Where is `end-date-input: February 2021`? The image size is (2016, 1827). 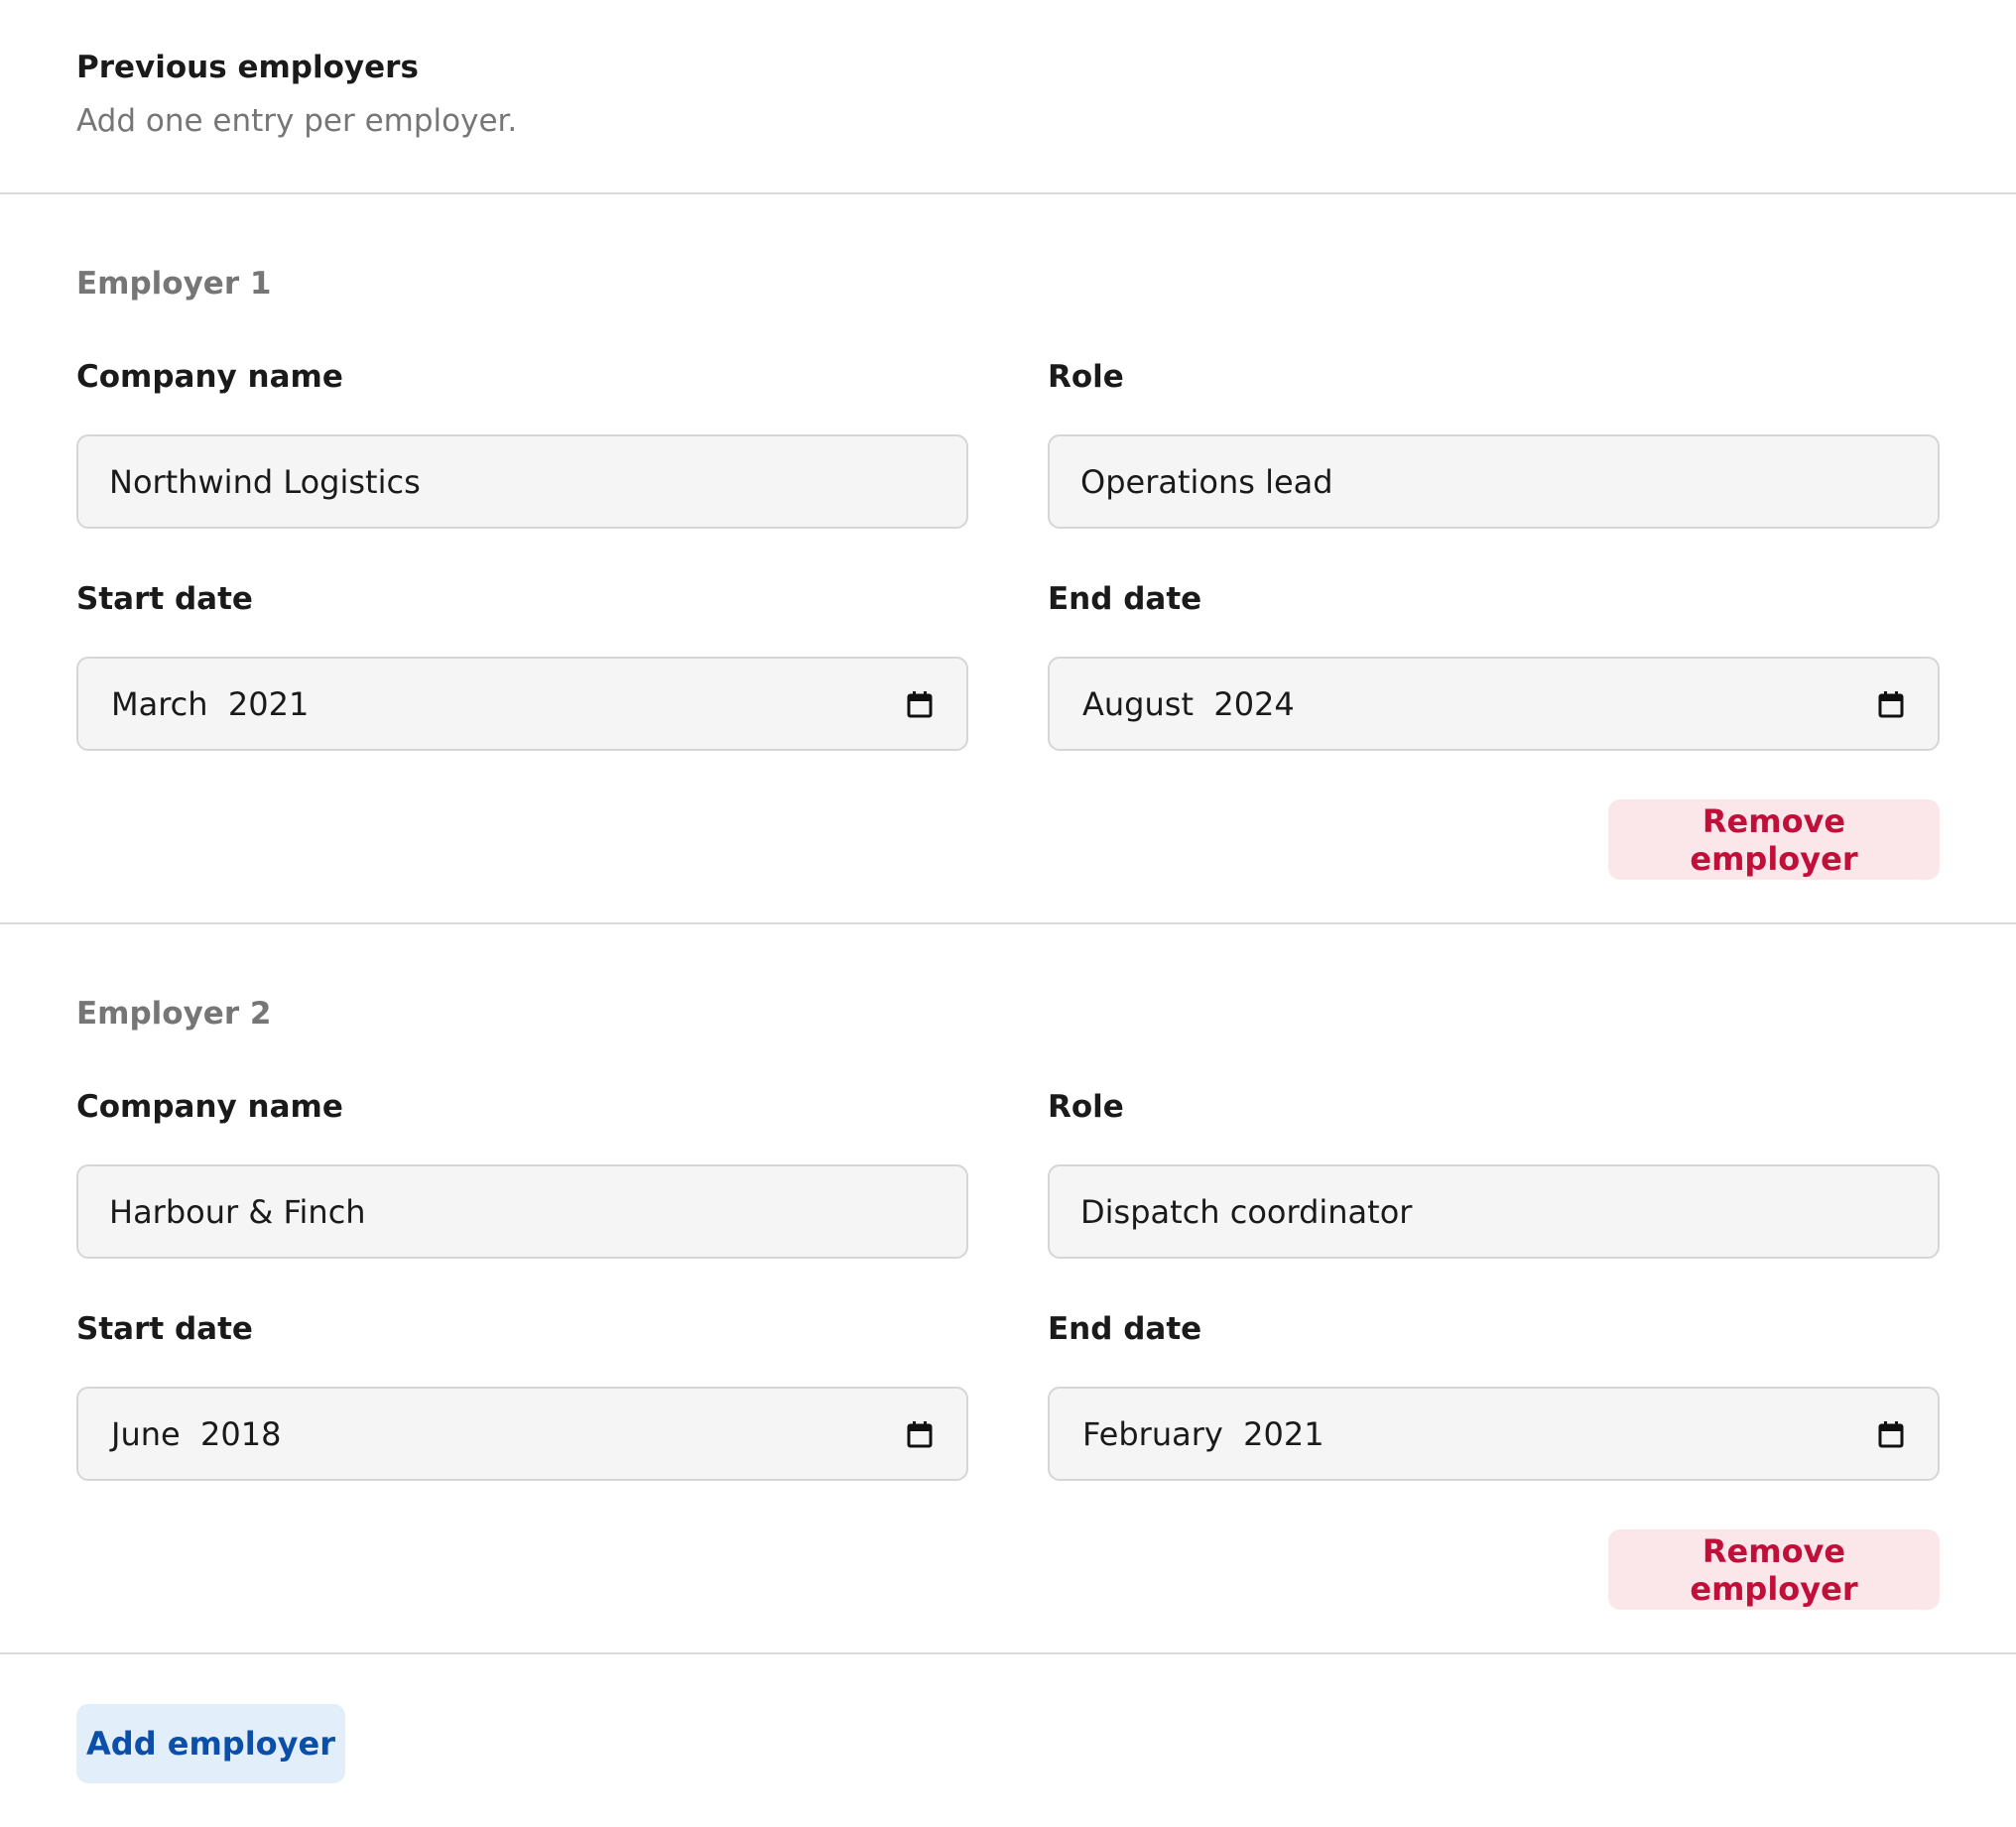
end-date-input: February 2021 is located at coordinates (1494, 1434).